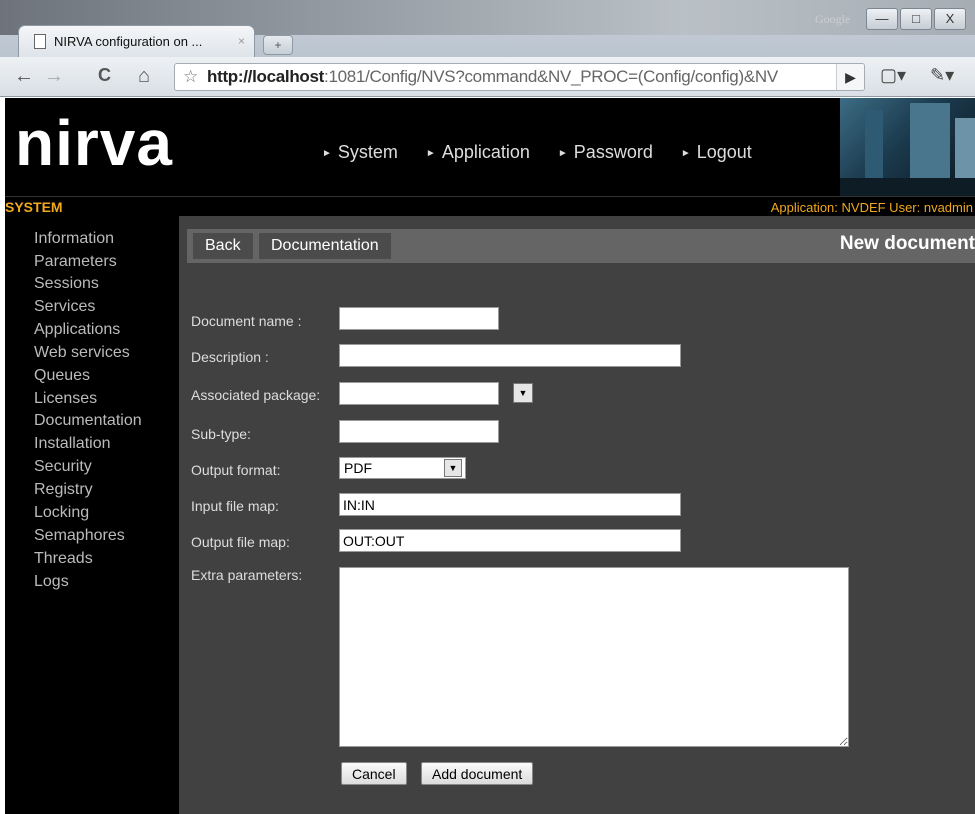  I want to click on top-nav: ► System ► Application ► Password ► Logout, so click(551, 152).